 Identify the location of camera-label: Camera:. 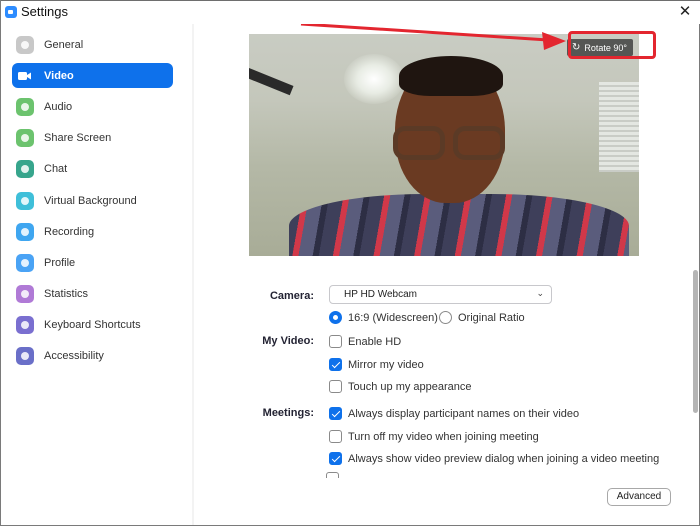
(291, 296).